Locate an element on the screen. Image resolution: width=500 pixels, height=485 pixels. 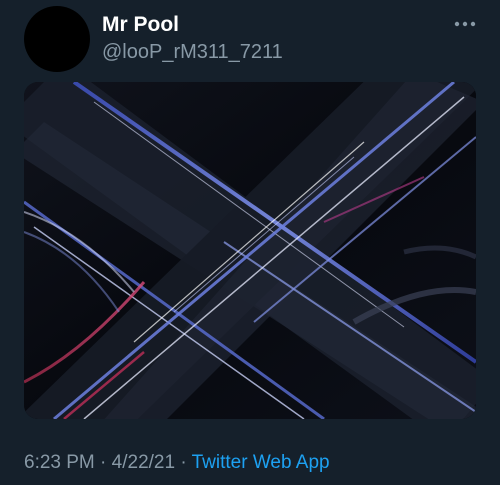
avatar is located at coordinates (57, 39).